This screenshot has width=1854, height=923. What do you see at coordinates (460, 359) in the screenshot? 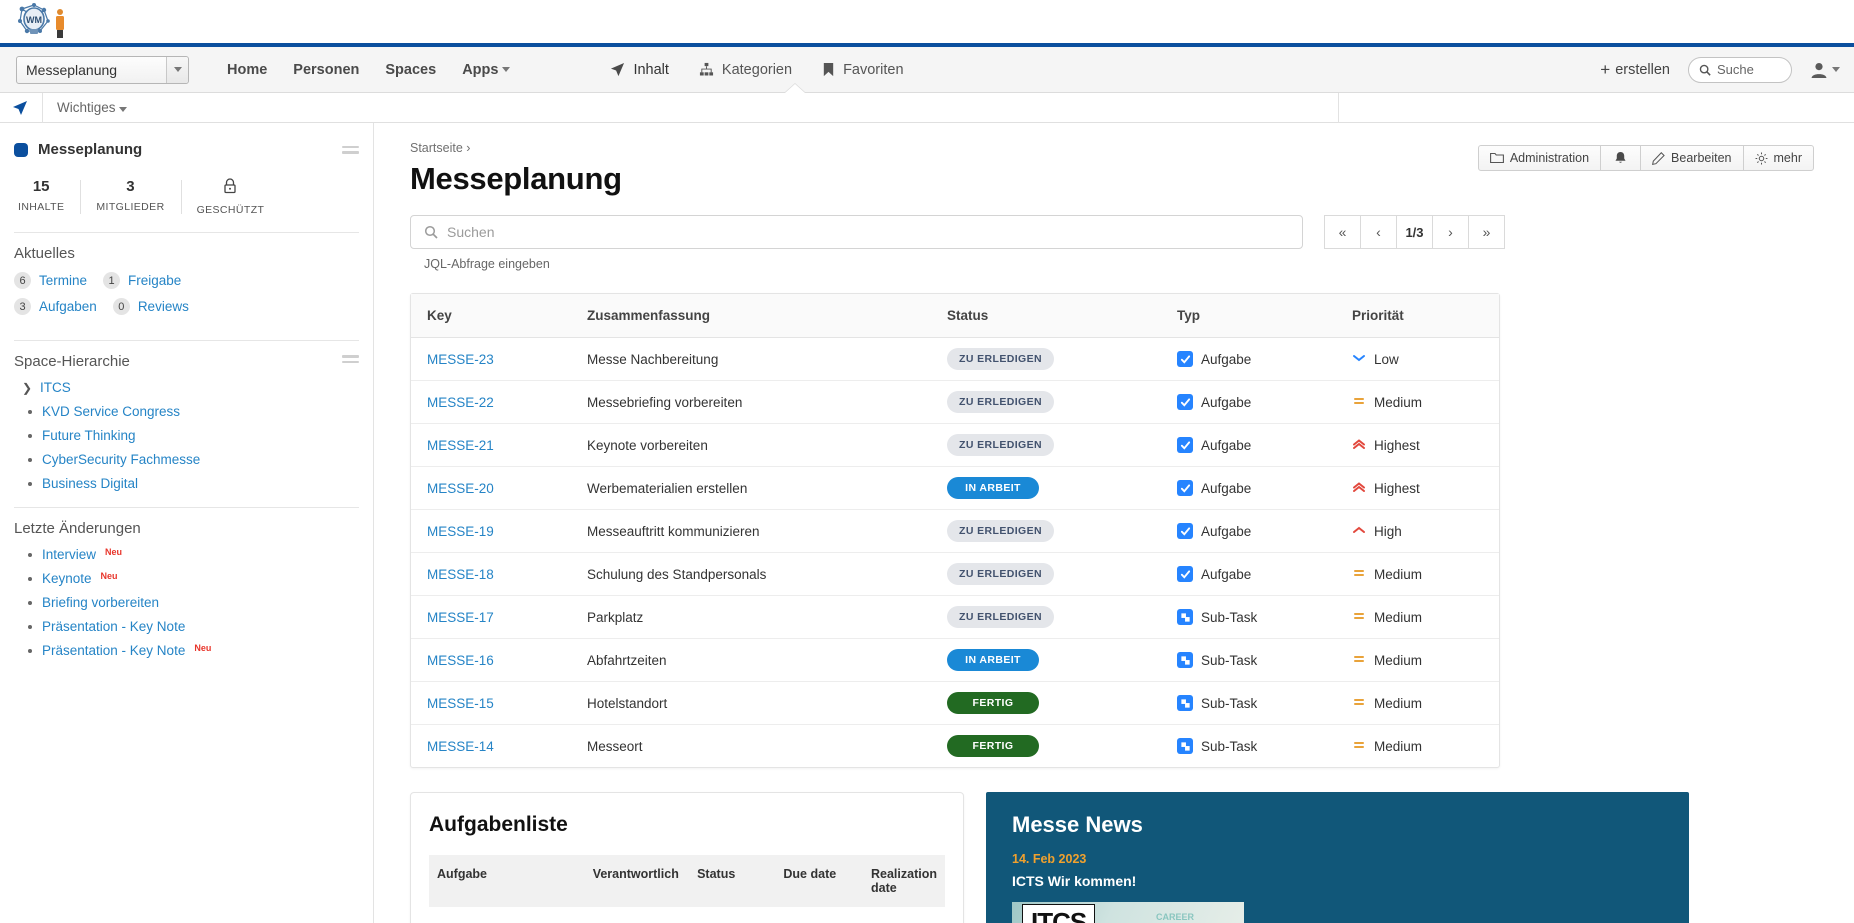
I see `issue-key-link: MESSE-23` at bounding box center [460, 359].